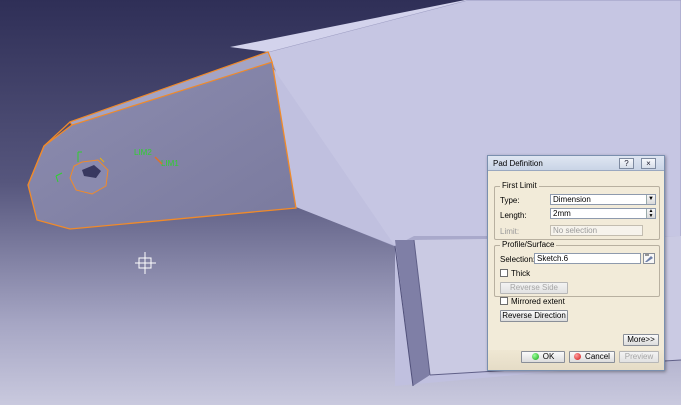 The image size is (681, 405). What do you see at coordinates (538, 301) in the screenshot?
I see `mirrored-extent-label: Mirrored extent` at bounding box center [538, 301].